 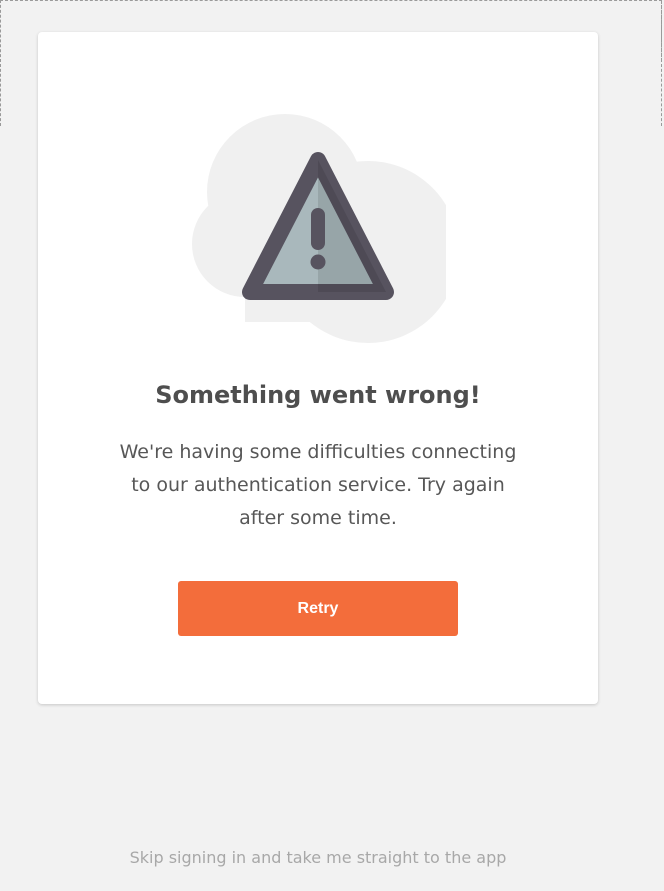 What do you see at coordinates (319, 228) in the screenshot?
I see `warning-illustration` at bounding box center [319, 228].